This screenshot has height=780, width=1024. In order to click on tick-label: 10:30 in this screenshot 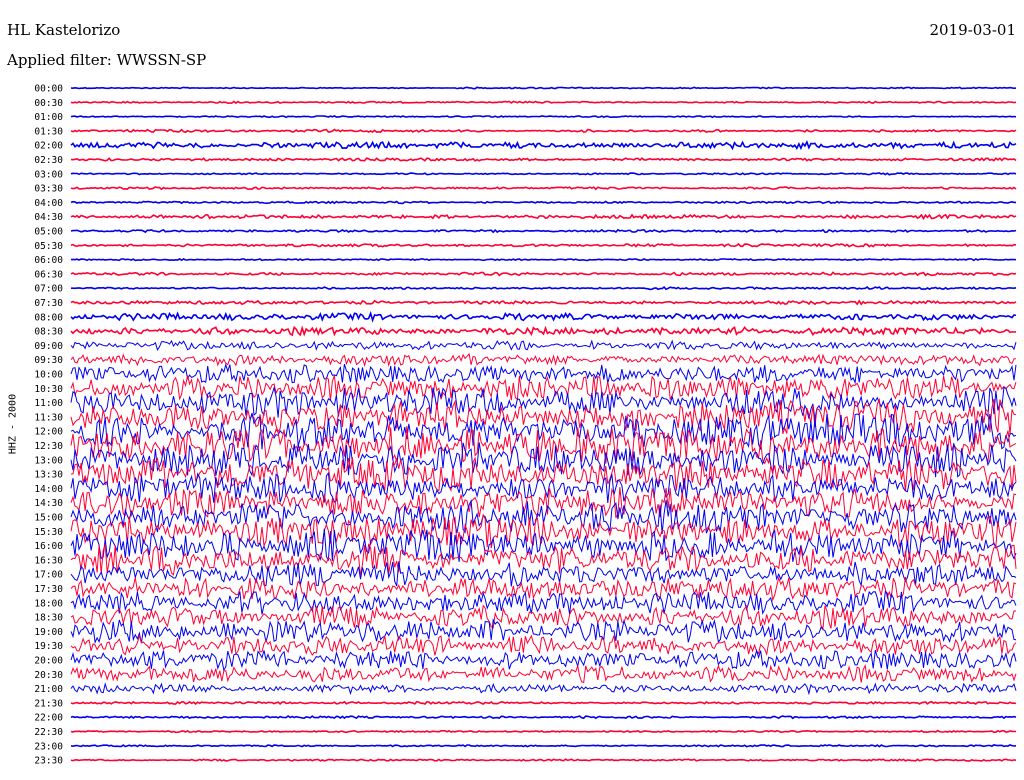, I will do `click(48, 389)`.